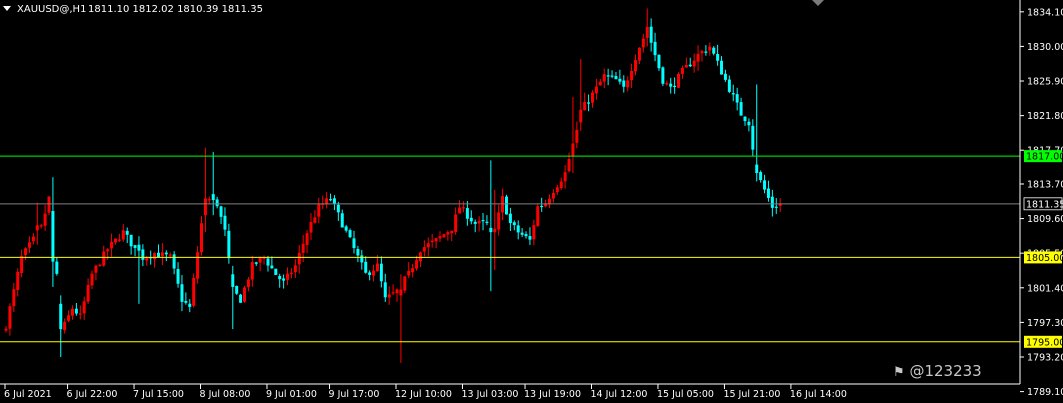  I want to click on time-tick-label: 9 Jul 01:00, so click(291, 394).